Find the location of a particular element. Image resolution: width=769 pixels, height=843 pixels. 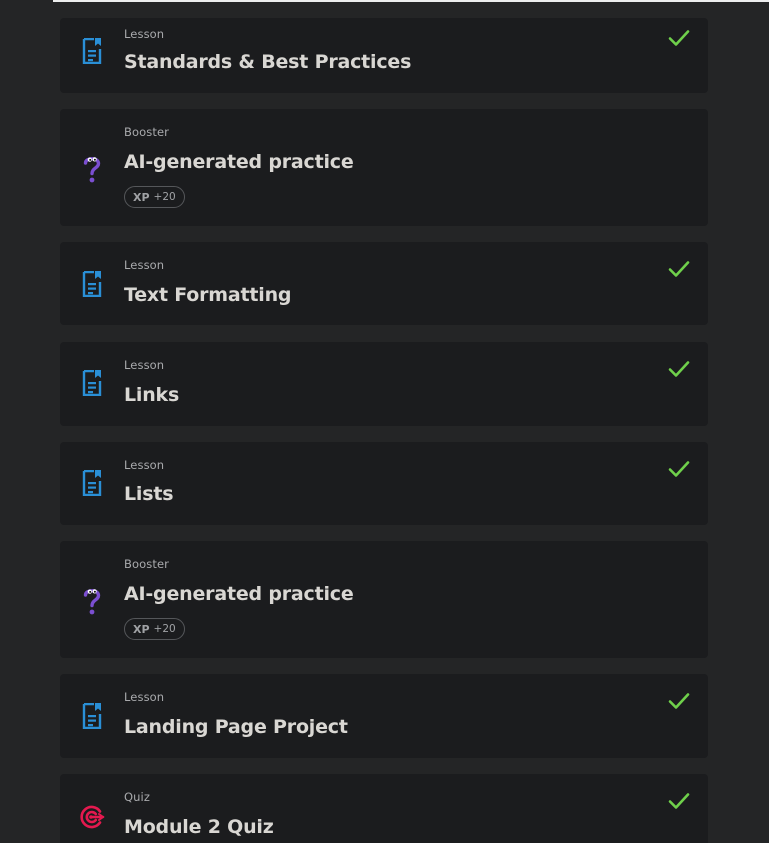

list-item: Lesson Lists is located at coordinates (384, 483).